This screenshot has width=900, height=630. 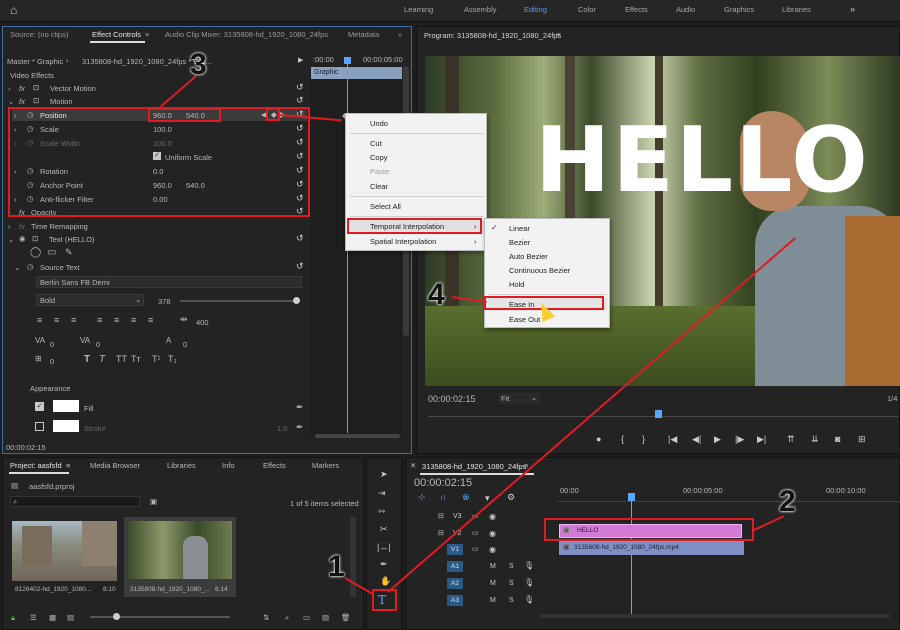 What do you see at coordinates (852, 9) in the screenshot?
I see `more-workspaces-icon: »` at bounding box center [852, 9].